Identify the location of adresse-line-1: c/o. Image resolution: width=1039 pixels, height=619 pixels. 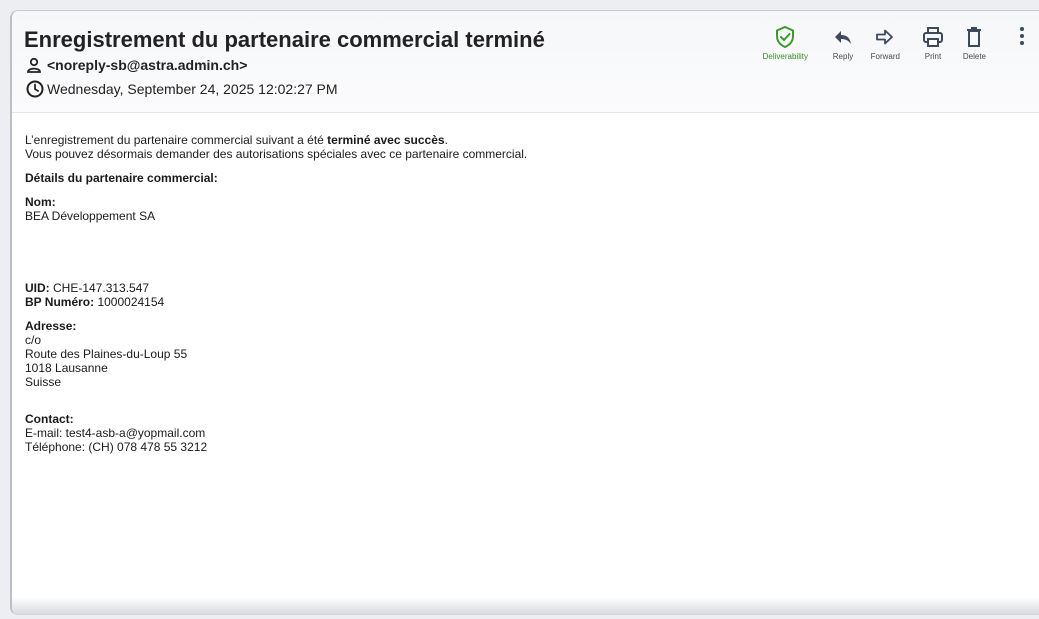
(33, 340).